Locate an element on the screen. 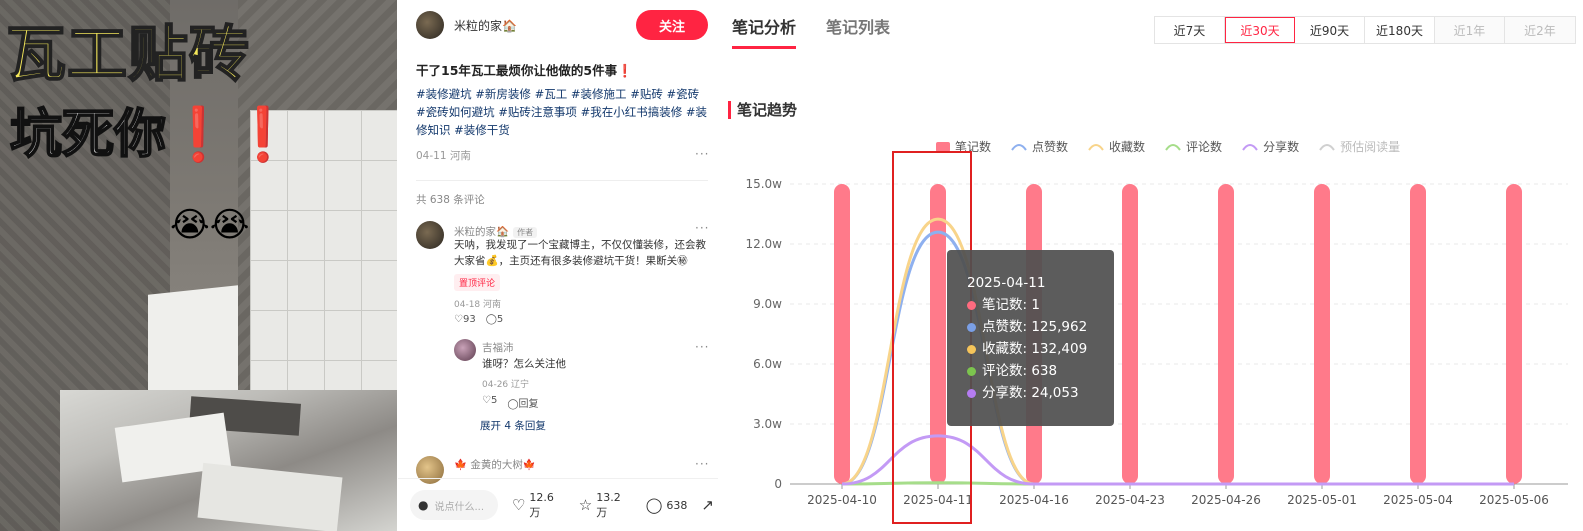 This screenshot has height=531, width=1583. hashtag-link: #瓷砖 is located at coordinates (682, 94).